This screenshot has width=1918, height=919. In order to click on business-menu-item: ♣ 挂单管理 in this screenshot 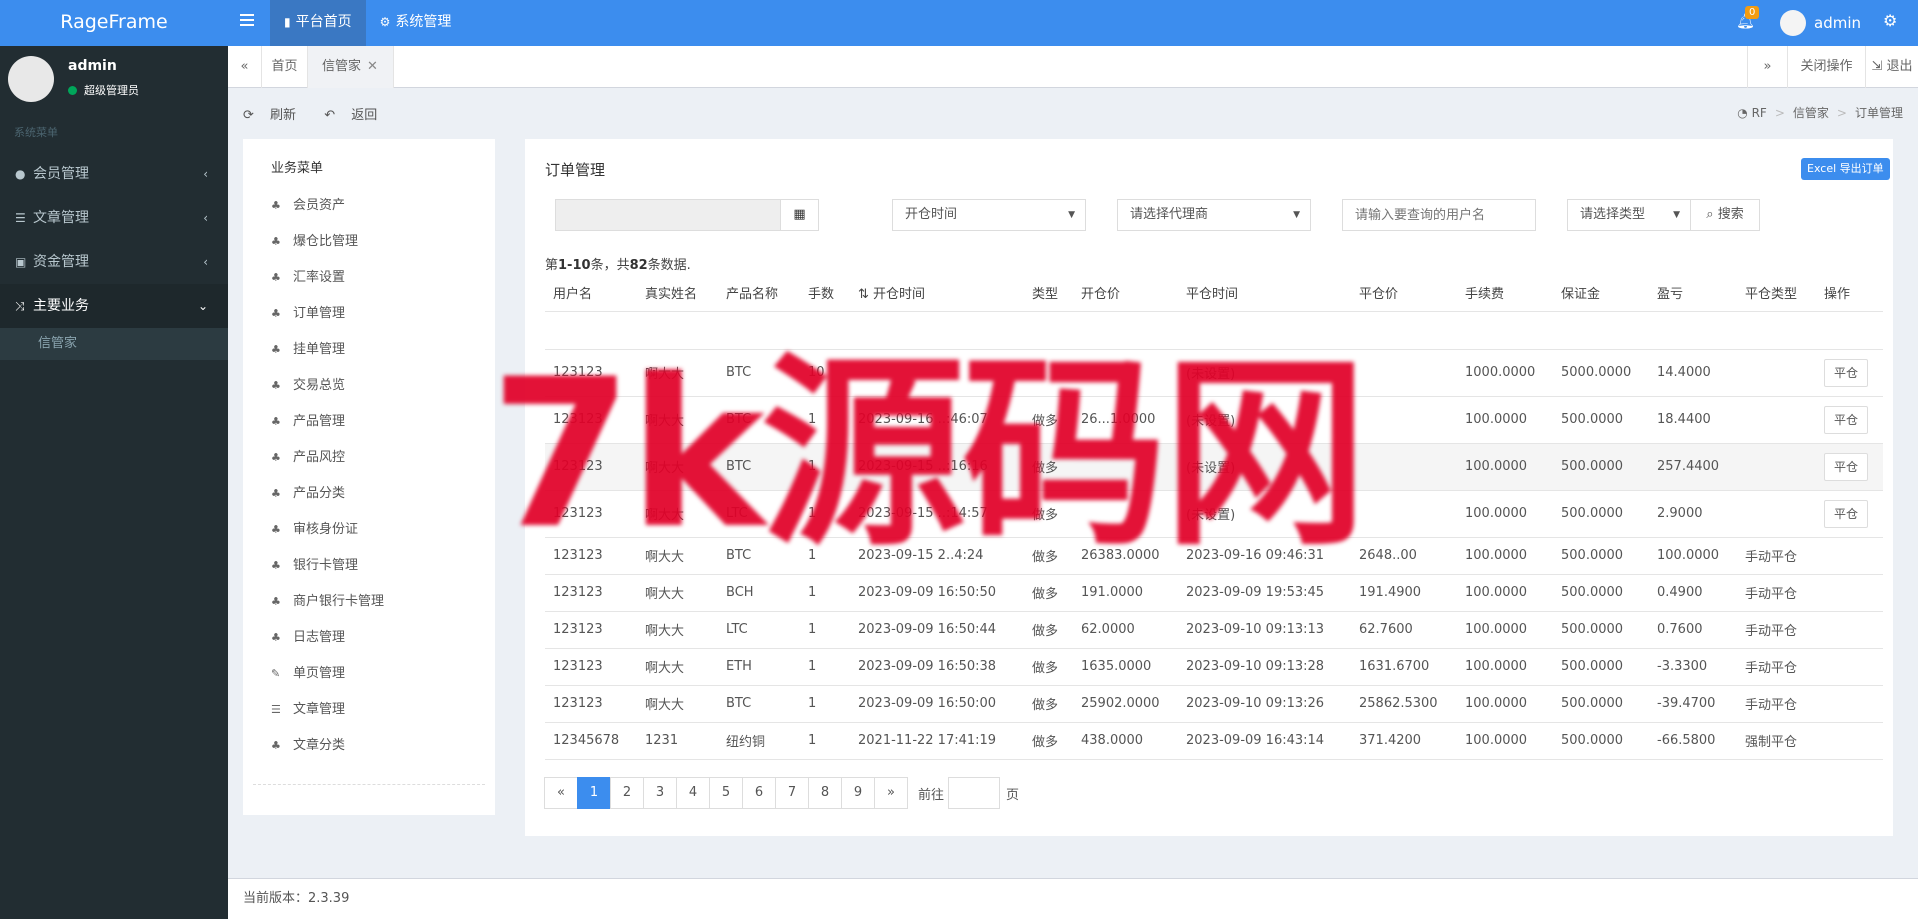, I will do `click(308, 347)`.